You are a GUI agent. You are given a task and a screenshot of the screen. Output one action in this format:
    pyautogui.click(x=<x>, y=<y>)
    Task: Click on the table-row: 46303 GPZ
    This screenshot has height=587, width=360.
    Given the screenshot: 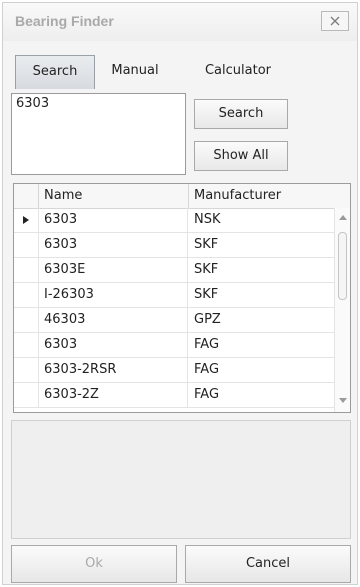 What is the action you would take?
    pyautogui.click(x=174, y=320)
    